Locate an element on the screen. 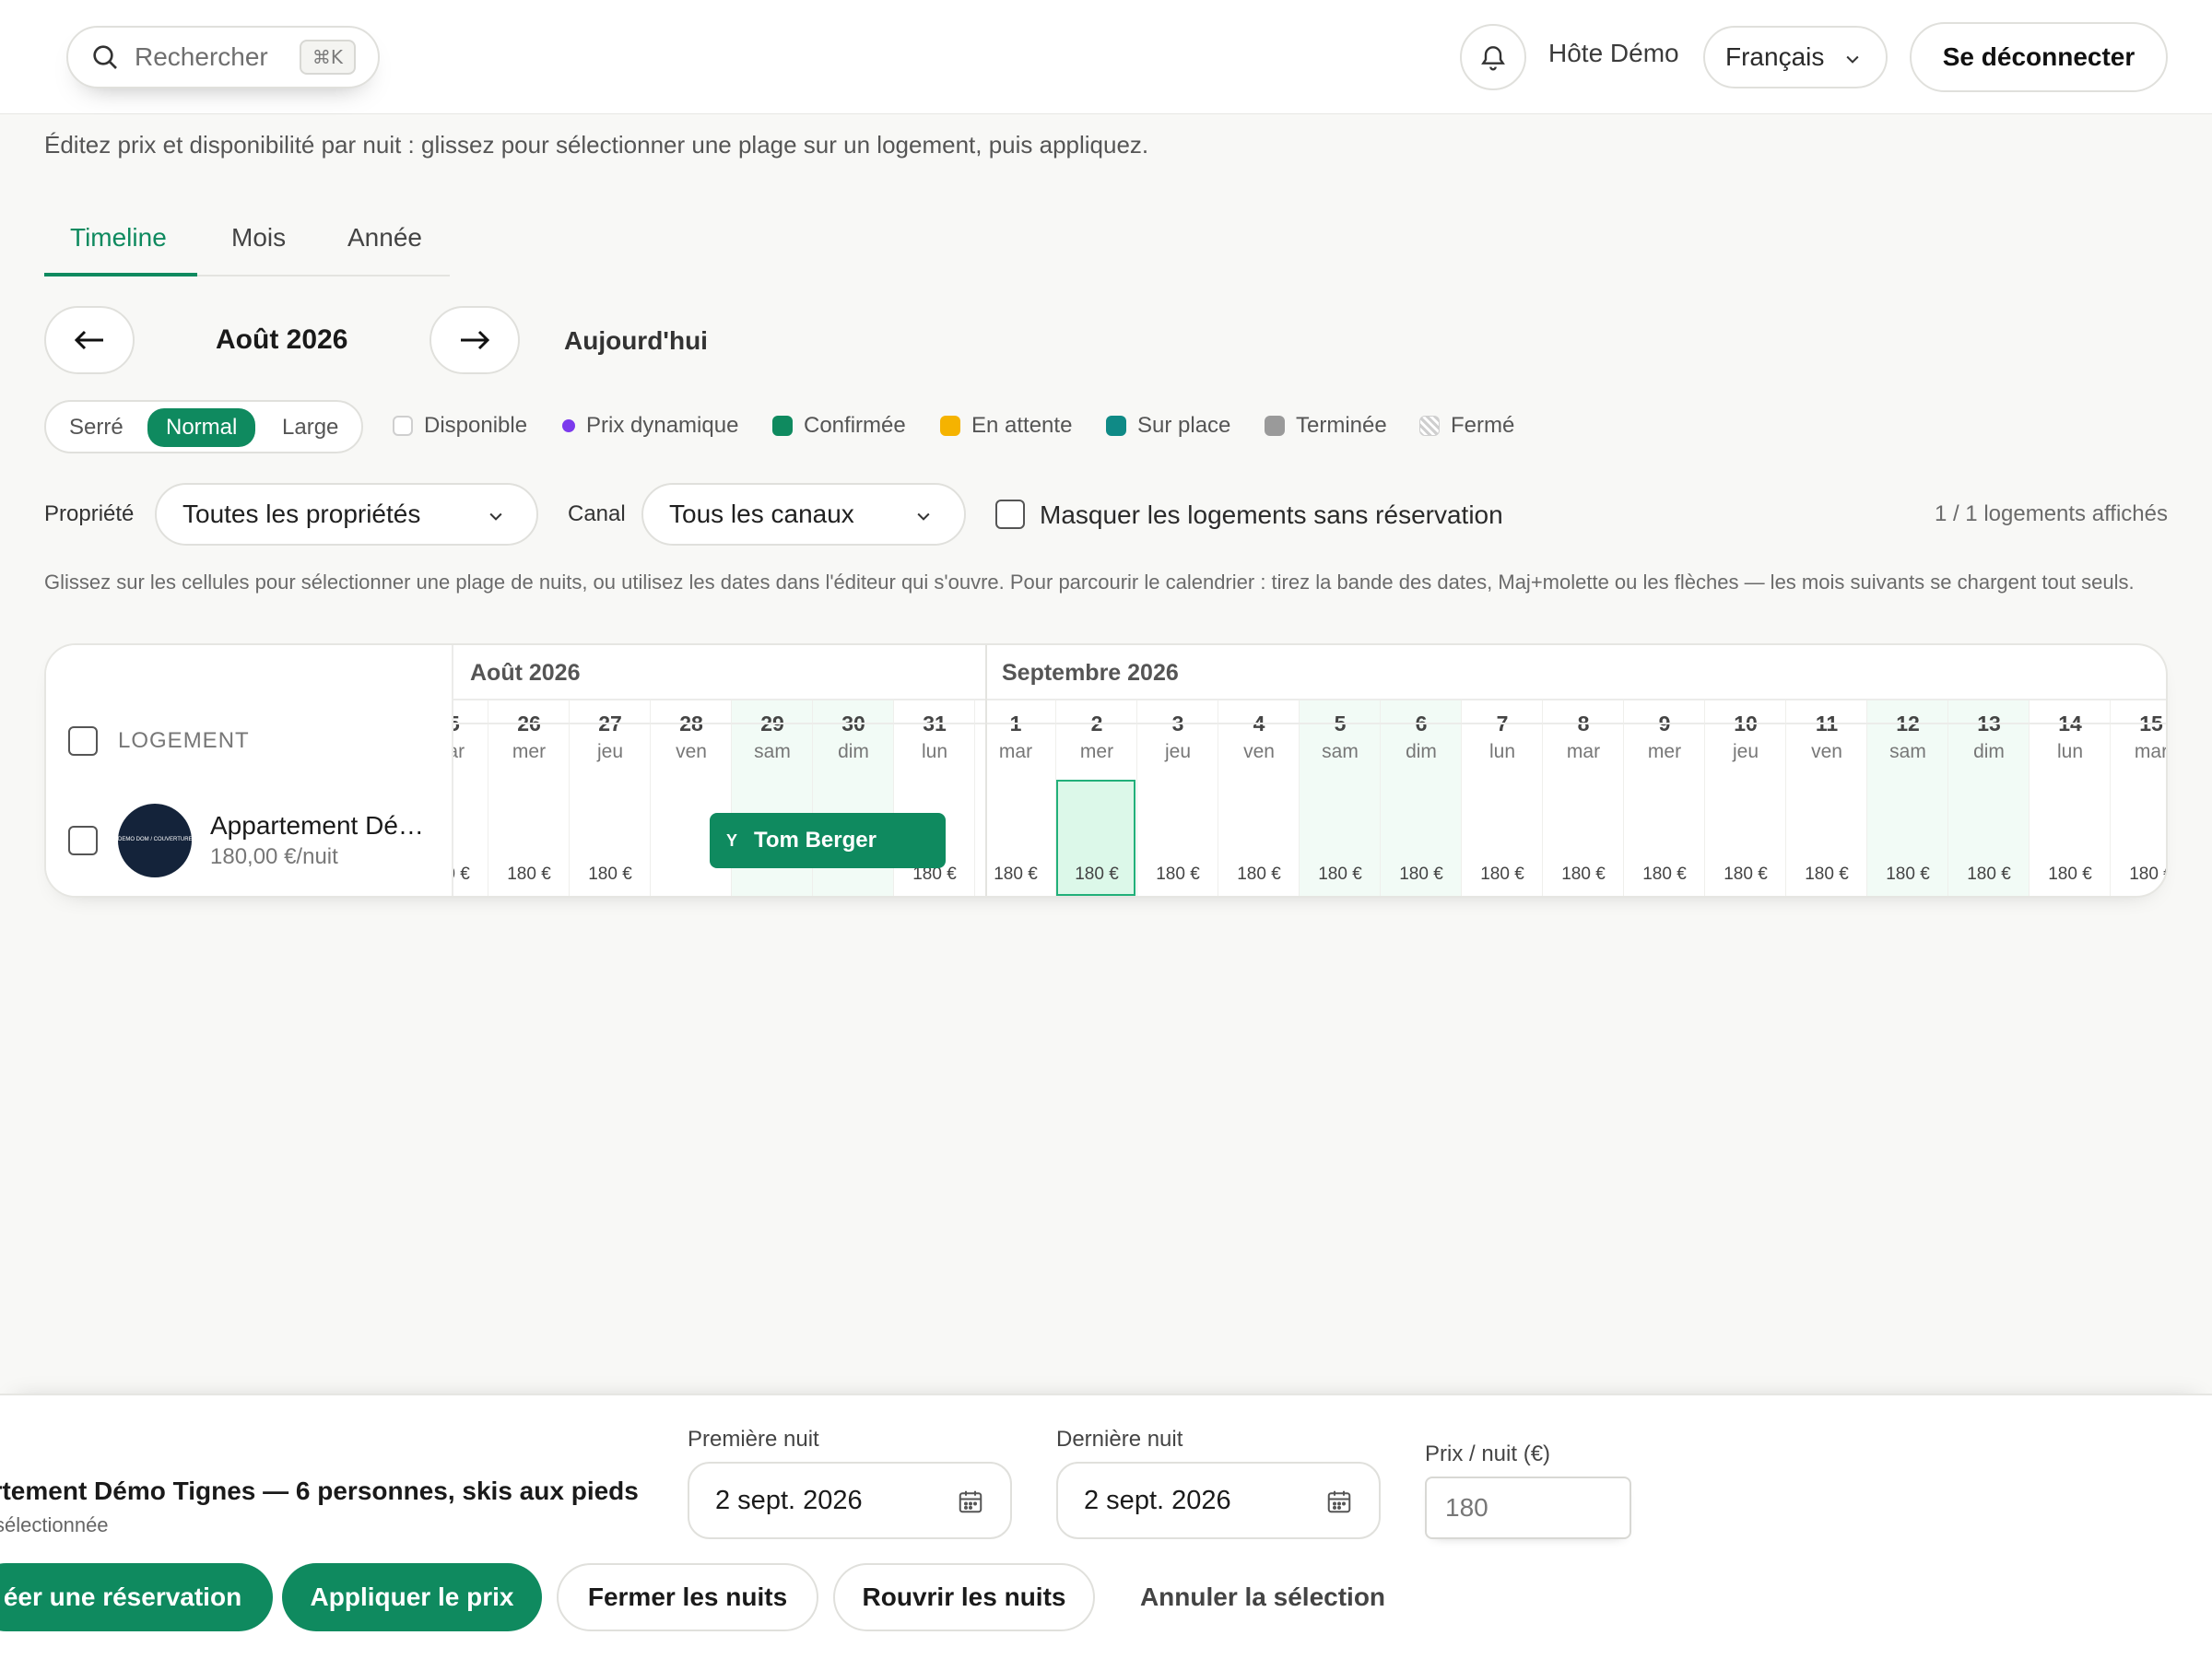  apply-price-button: Appliquer le prix is located at coordinates (412, 1597).